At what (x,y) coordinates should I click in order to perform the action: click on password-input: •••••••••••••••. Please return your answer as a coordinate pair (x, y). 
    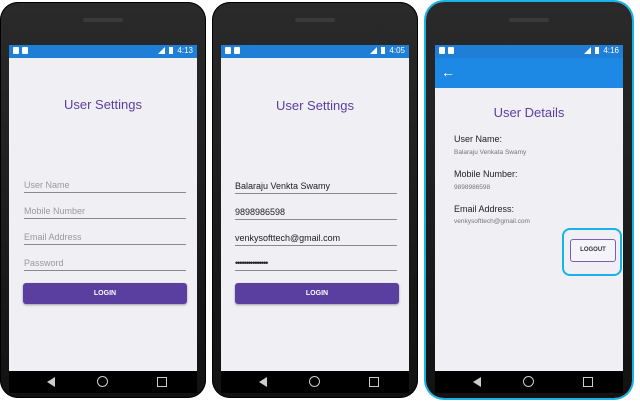
    Looking at the image, I should click on (316, 263).